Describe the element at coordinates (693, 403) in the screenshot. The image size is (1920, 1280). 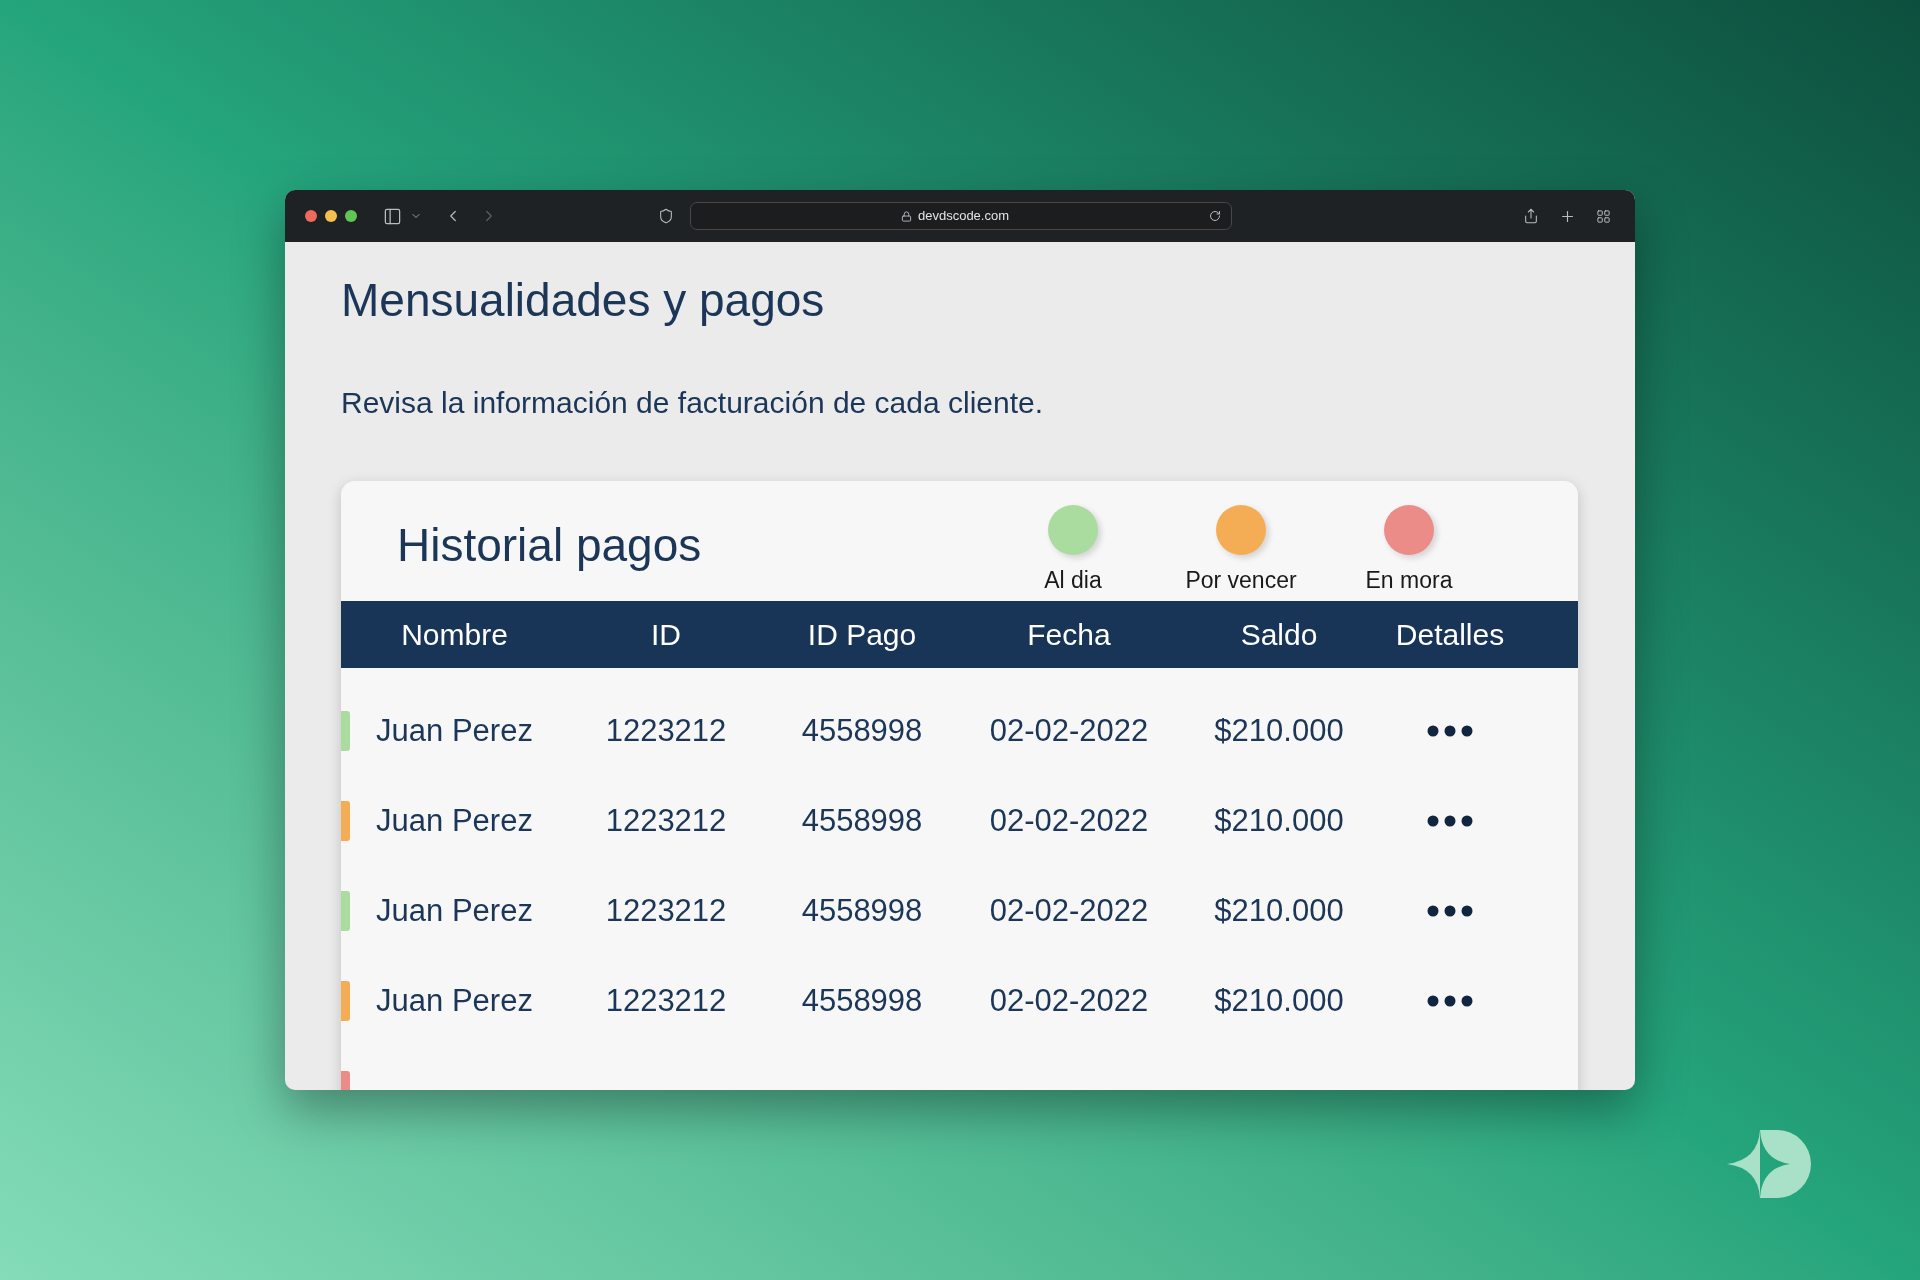
I see `page-subtitle: Revisa la información de facturación de cada cliente.` at that location.